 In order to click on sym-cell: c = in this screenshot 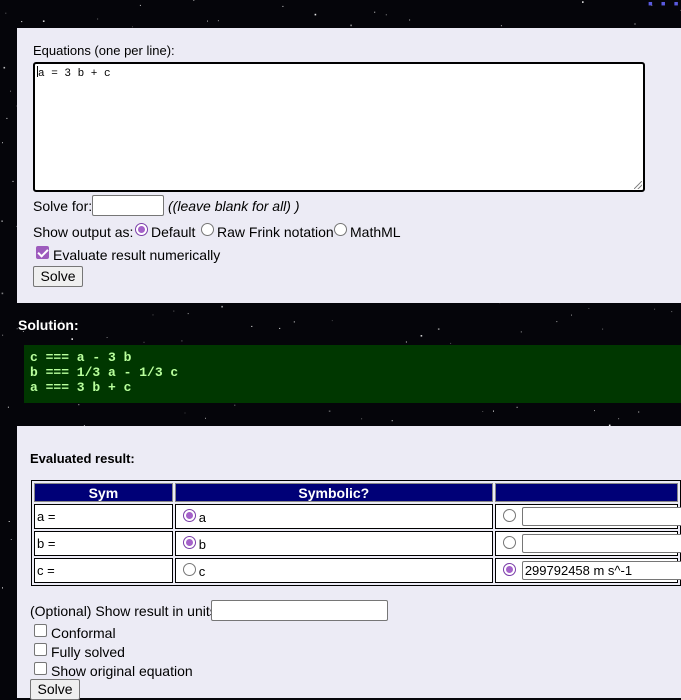, I will do `click(103, 570)`.